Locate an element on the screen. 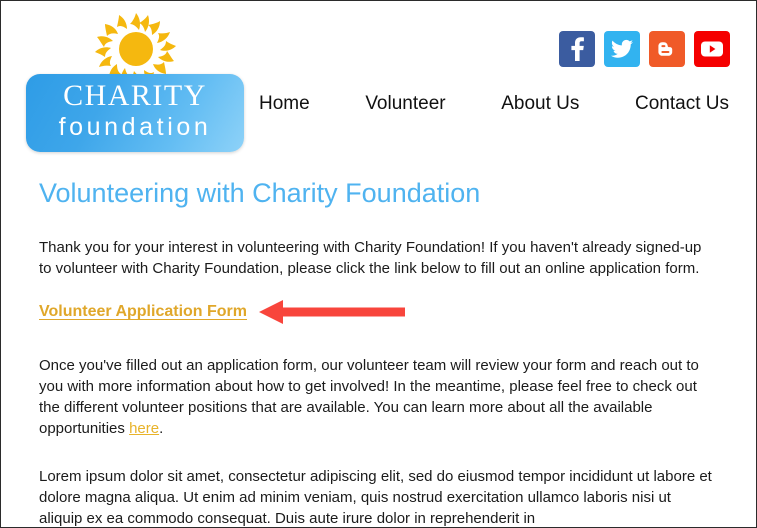  logo-title-charity: CHARITY is located at coordinates (135, 95).